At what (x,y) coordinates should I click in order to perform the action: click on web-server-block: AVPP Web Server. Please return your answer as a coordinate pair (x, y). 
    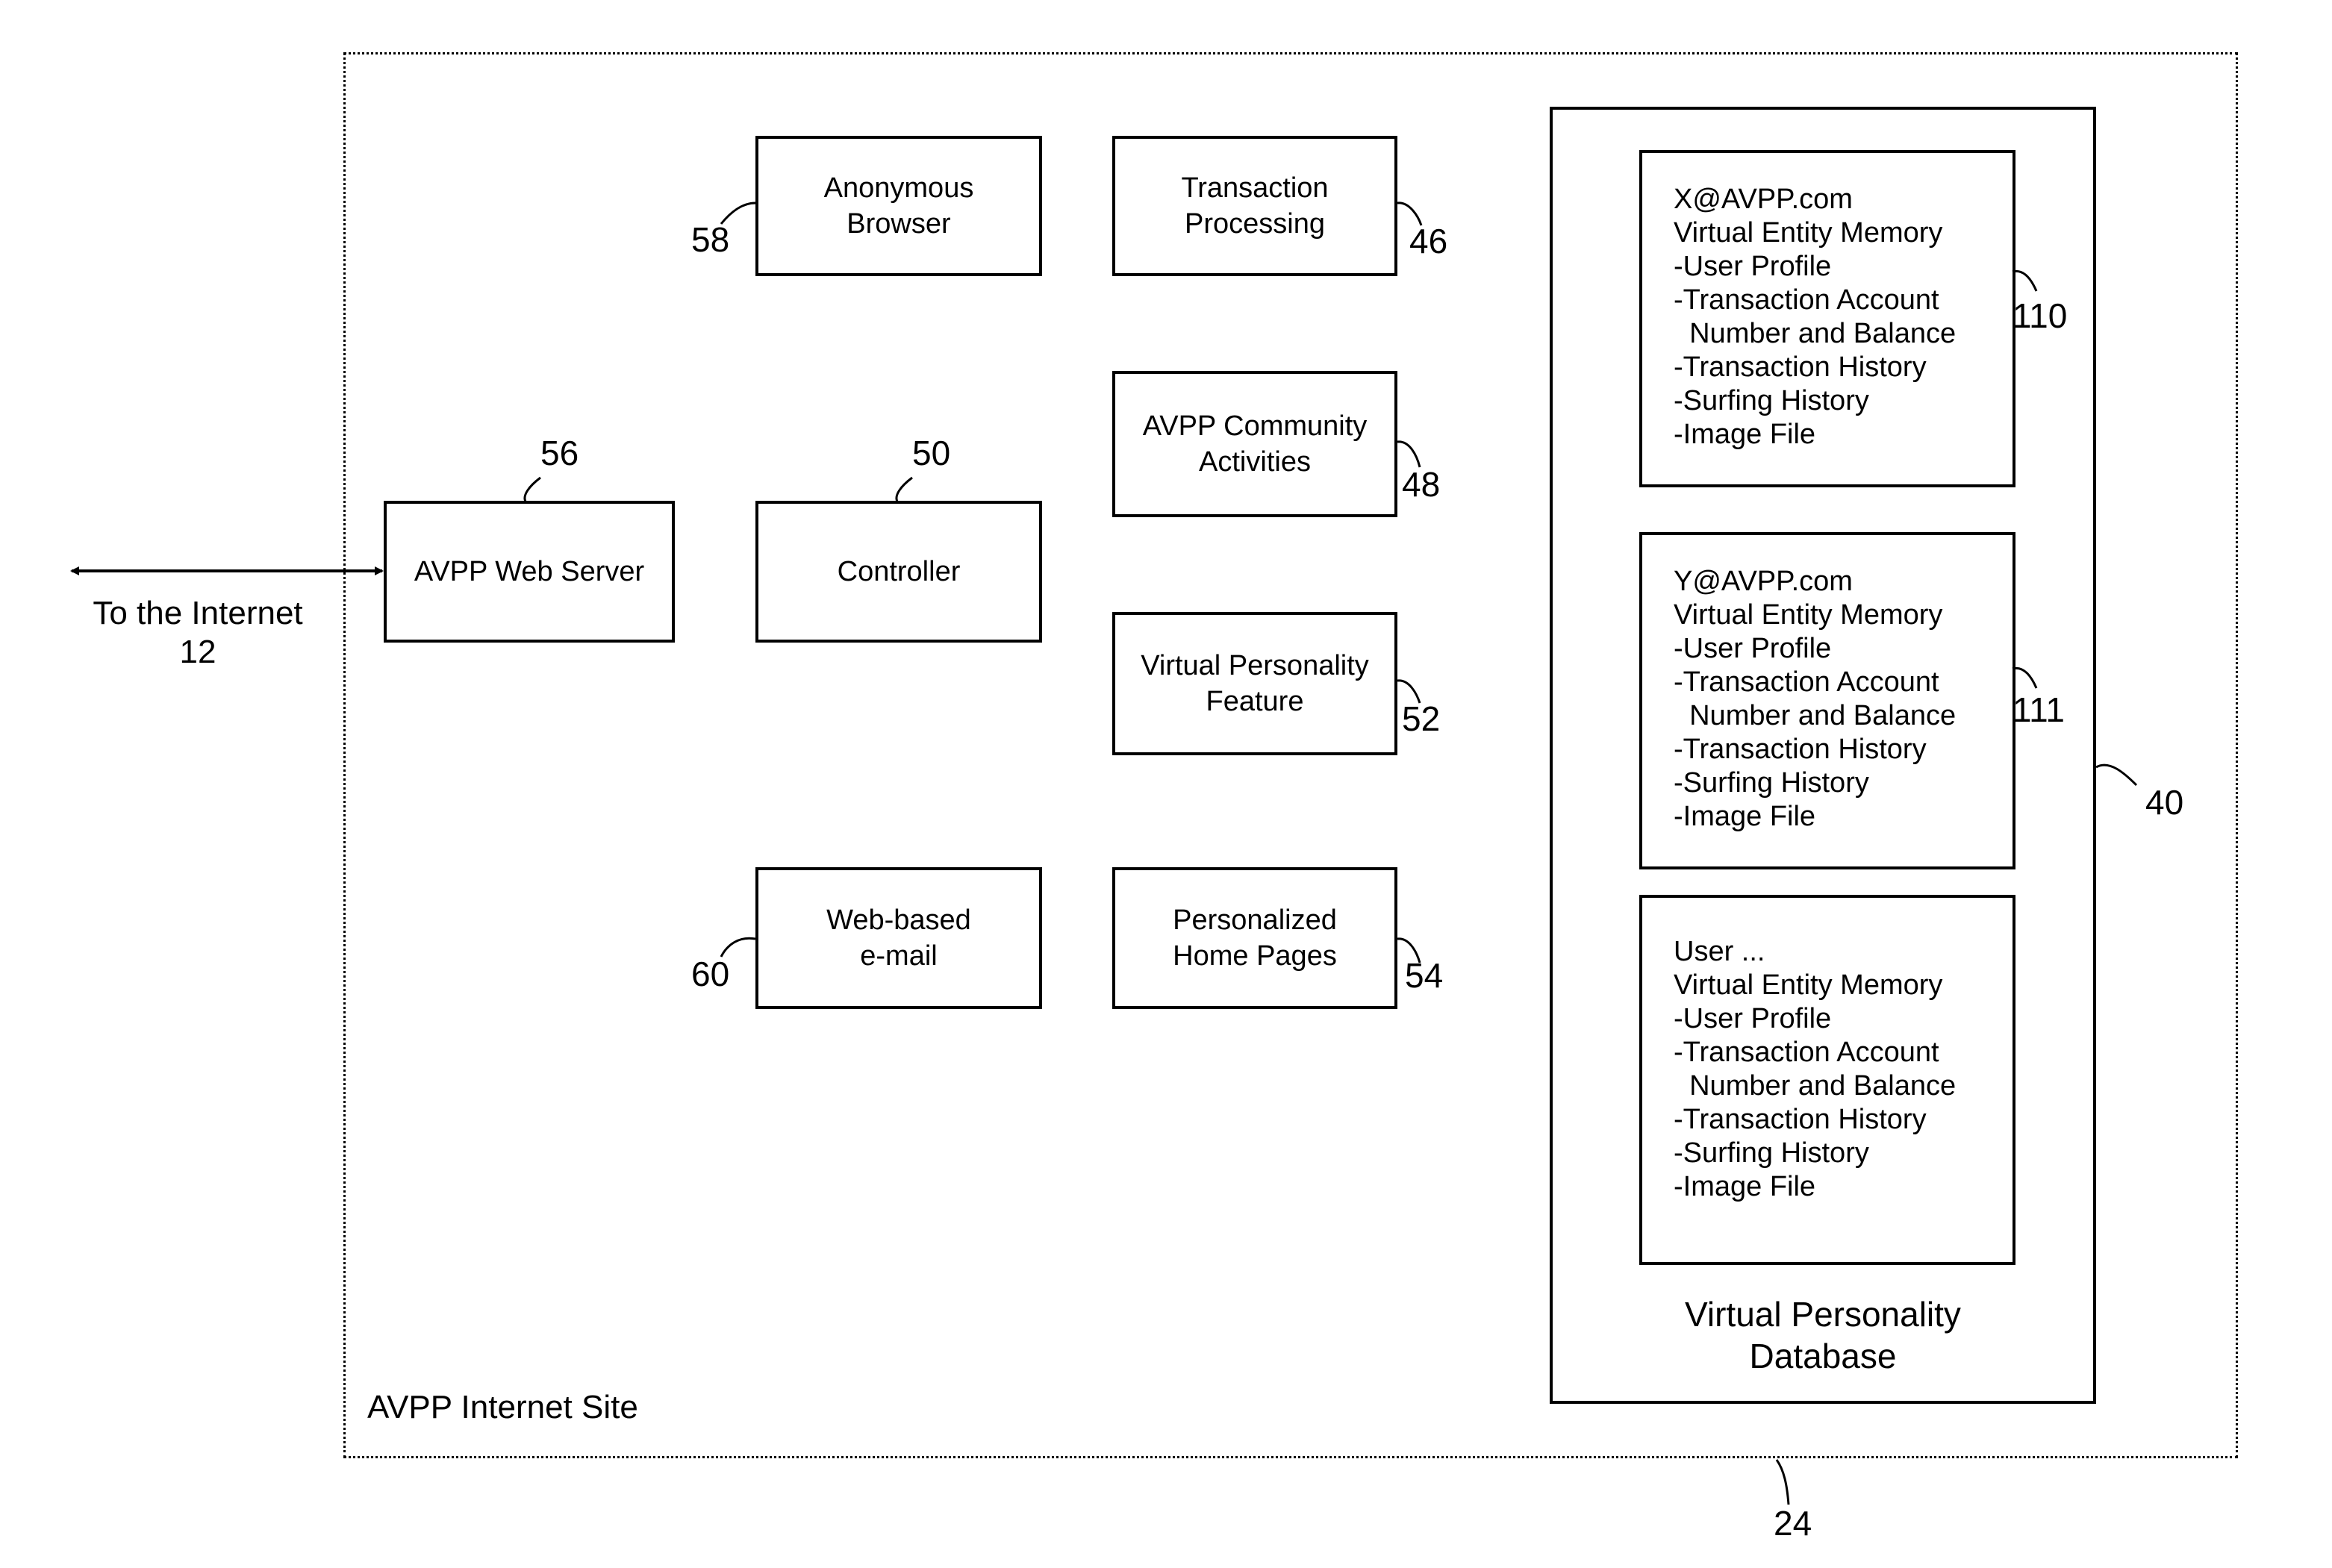
    Looking at the image, I should click on (529, 572).